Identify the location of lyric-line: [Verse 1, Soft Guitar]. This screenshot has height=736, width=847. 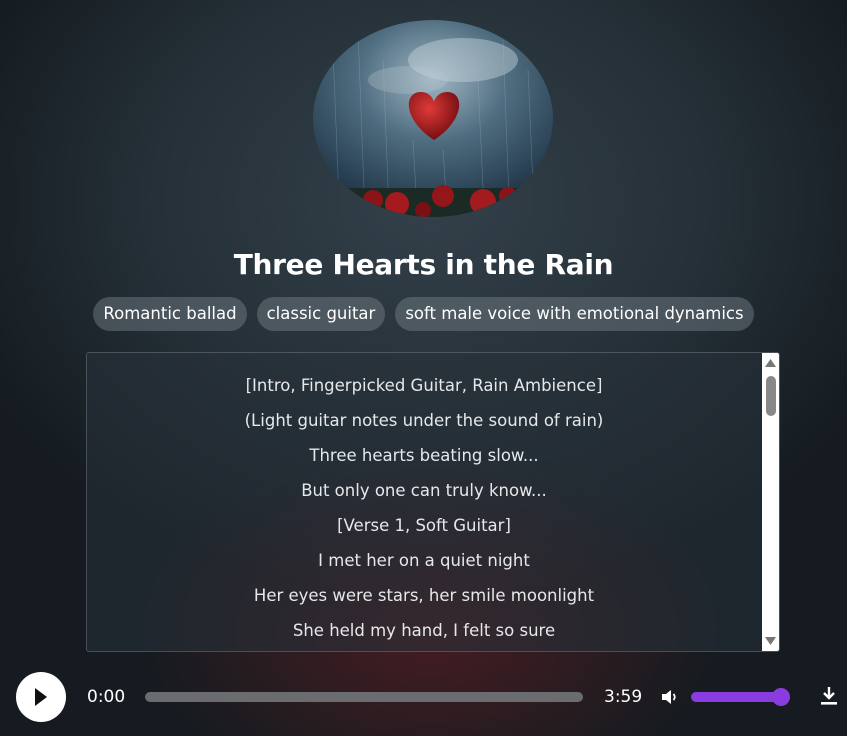
(424, 525).